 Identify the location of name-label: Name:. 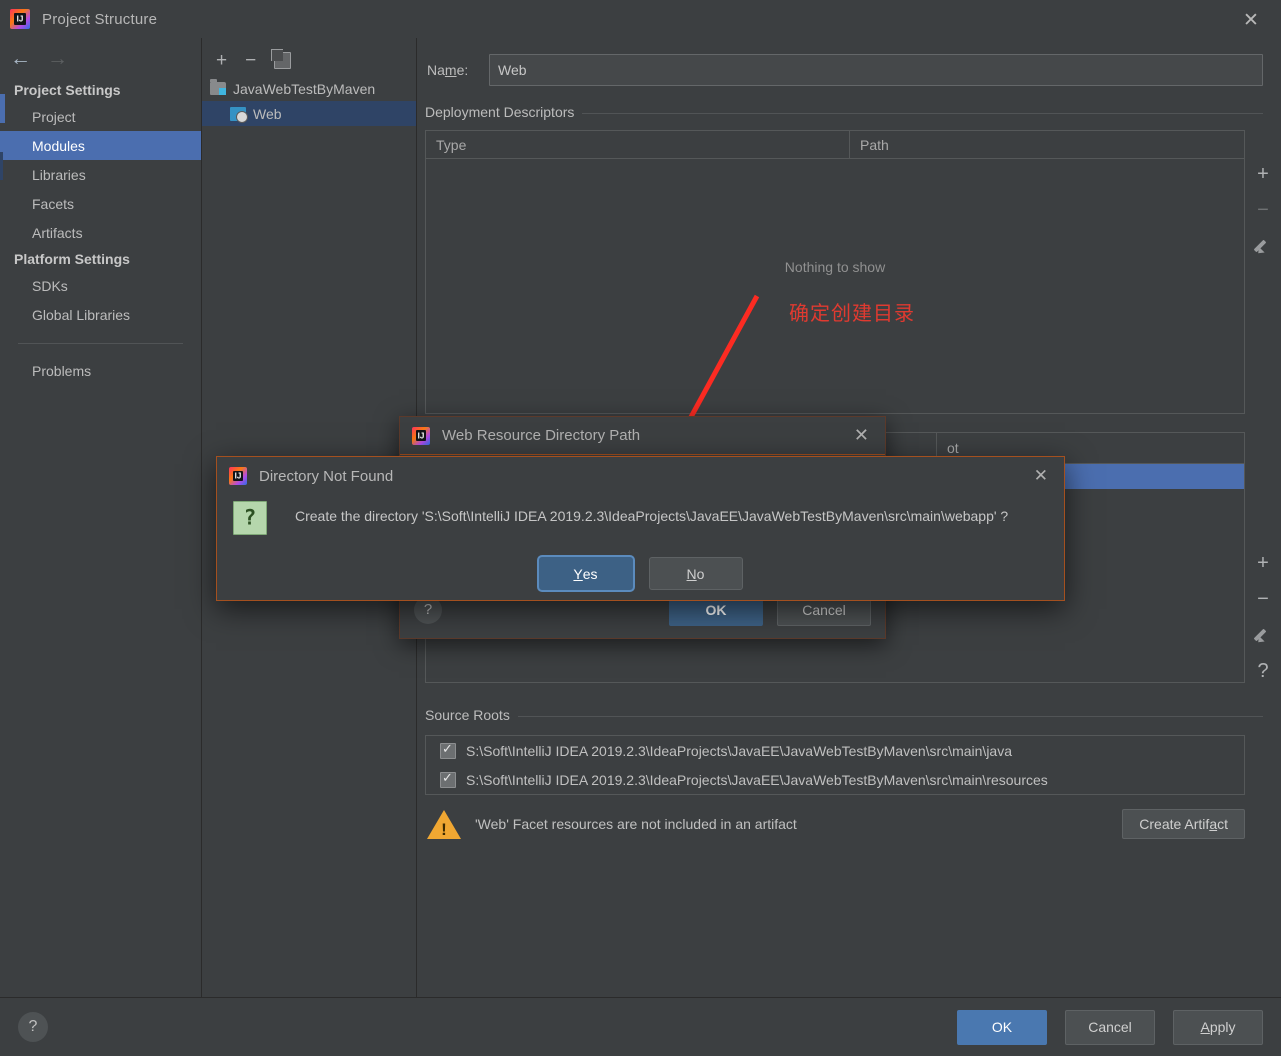
(448, 70).